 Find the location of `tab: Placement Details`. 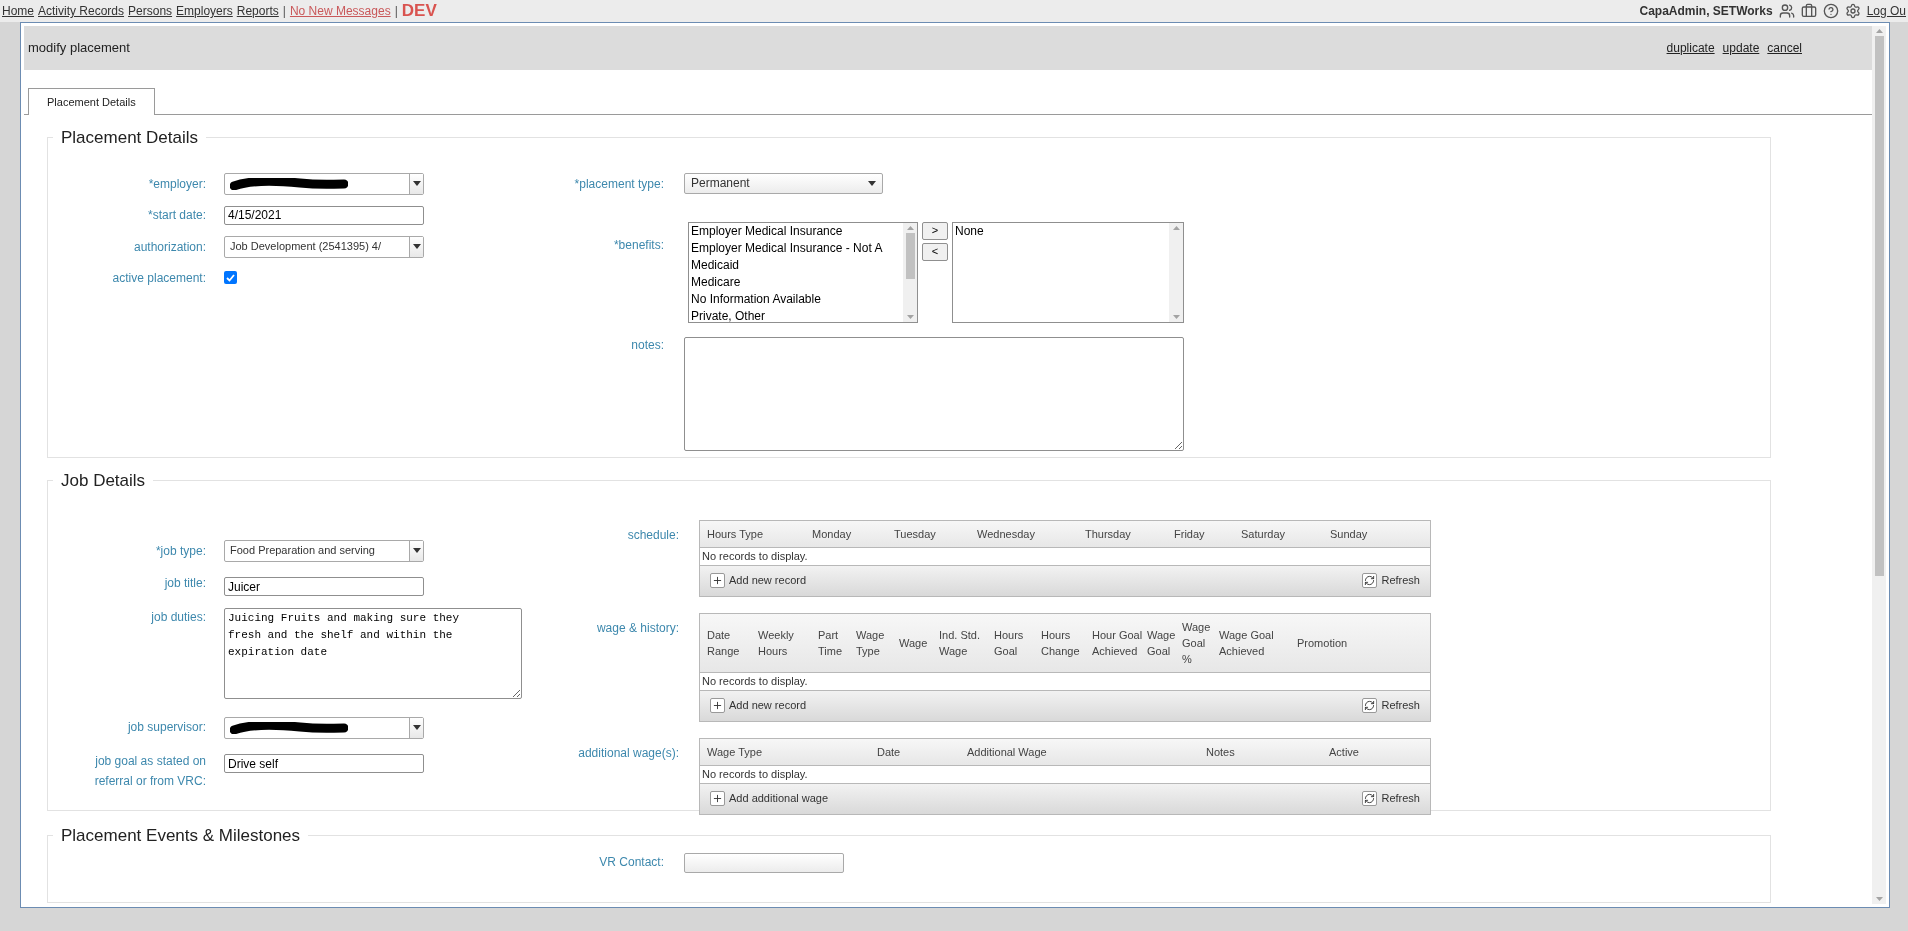

tab: Placement Details is located at coordinates (91, 101).